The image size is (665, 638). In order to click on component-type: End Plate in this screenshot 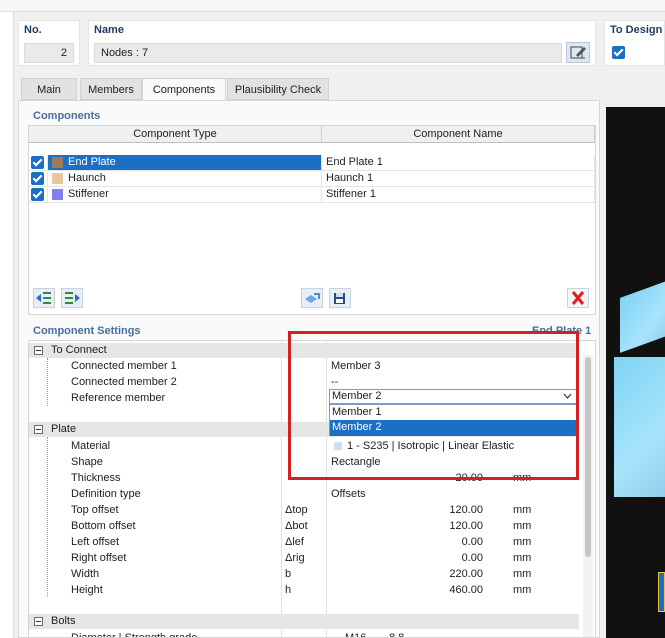, I will do `click(92, 162)`.